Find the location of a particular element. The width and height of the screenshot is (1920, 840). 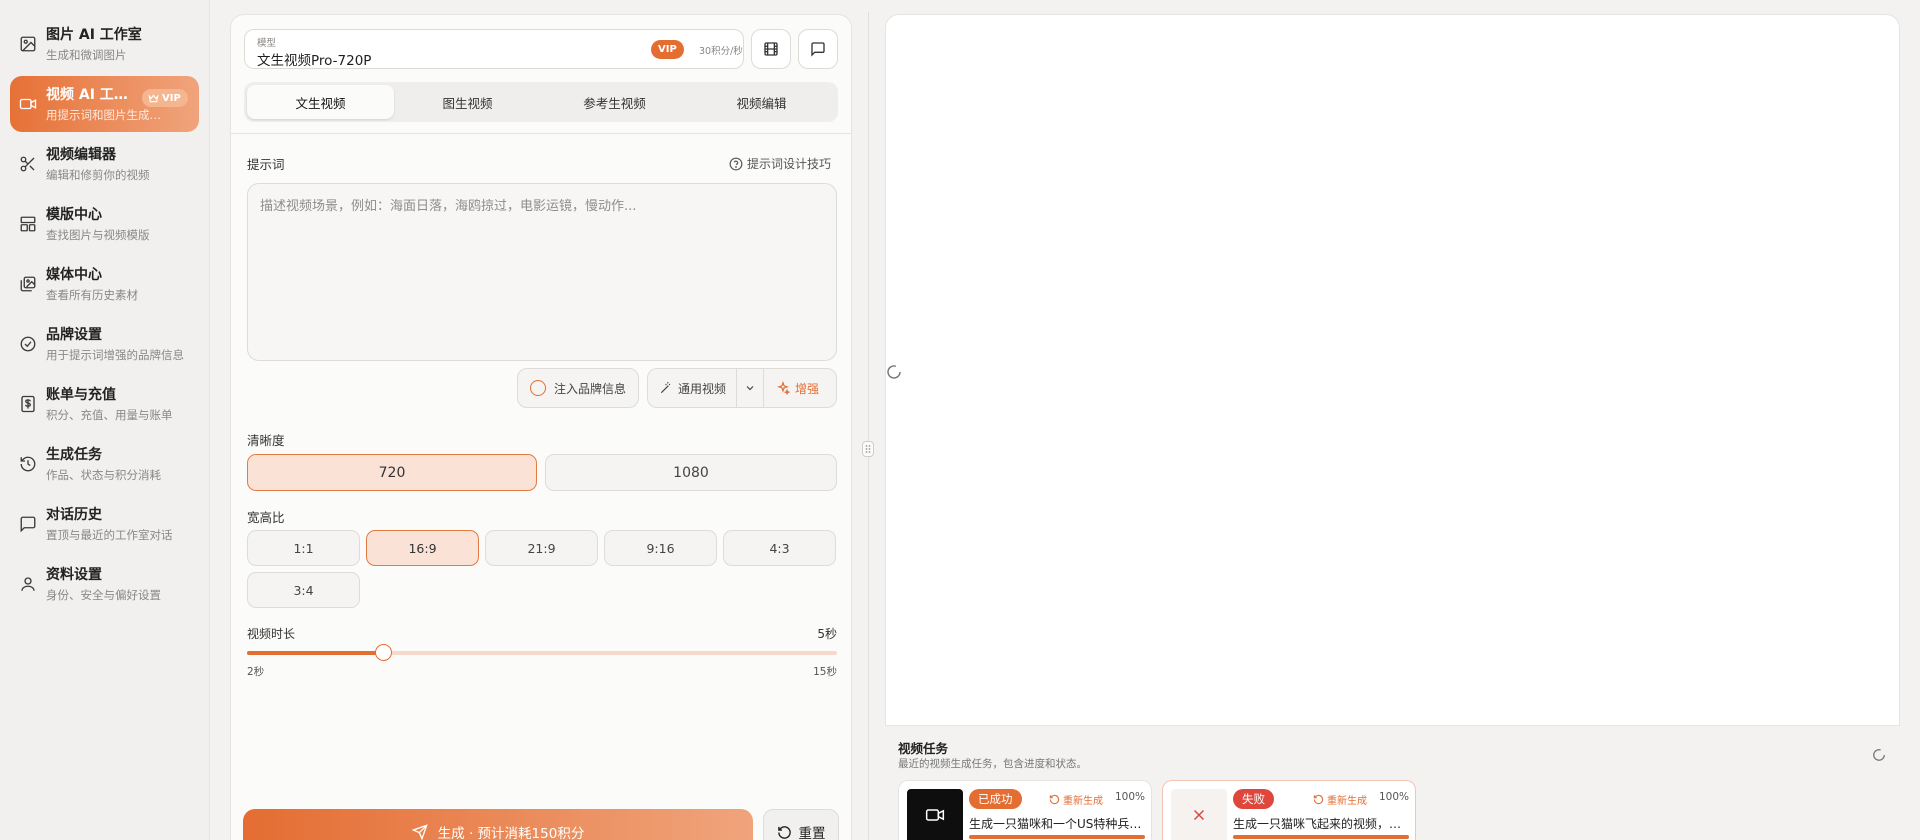

aspect-option-4-3: 4:3 is located at coordinates (779, 548).